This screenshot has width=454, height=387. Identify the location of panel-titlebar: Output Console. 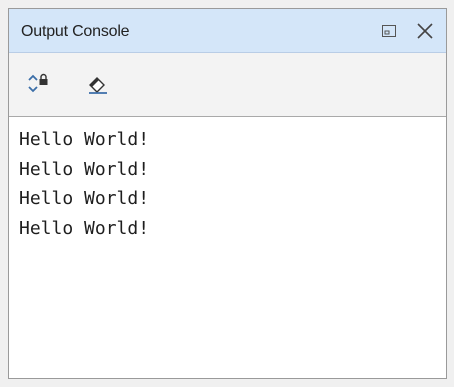
(227, 31).